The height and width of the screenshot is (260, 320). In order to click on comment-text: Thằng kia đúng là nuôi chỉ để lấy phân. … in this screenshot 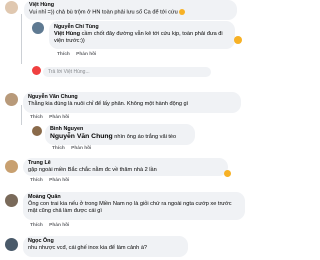, I will do `click(108, 104)`.